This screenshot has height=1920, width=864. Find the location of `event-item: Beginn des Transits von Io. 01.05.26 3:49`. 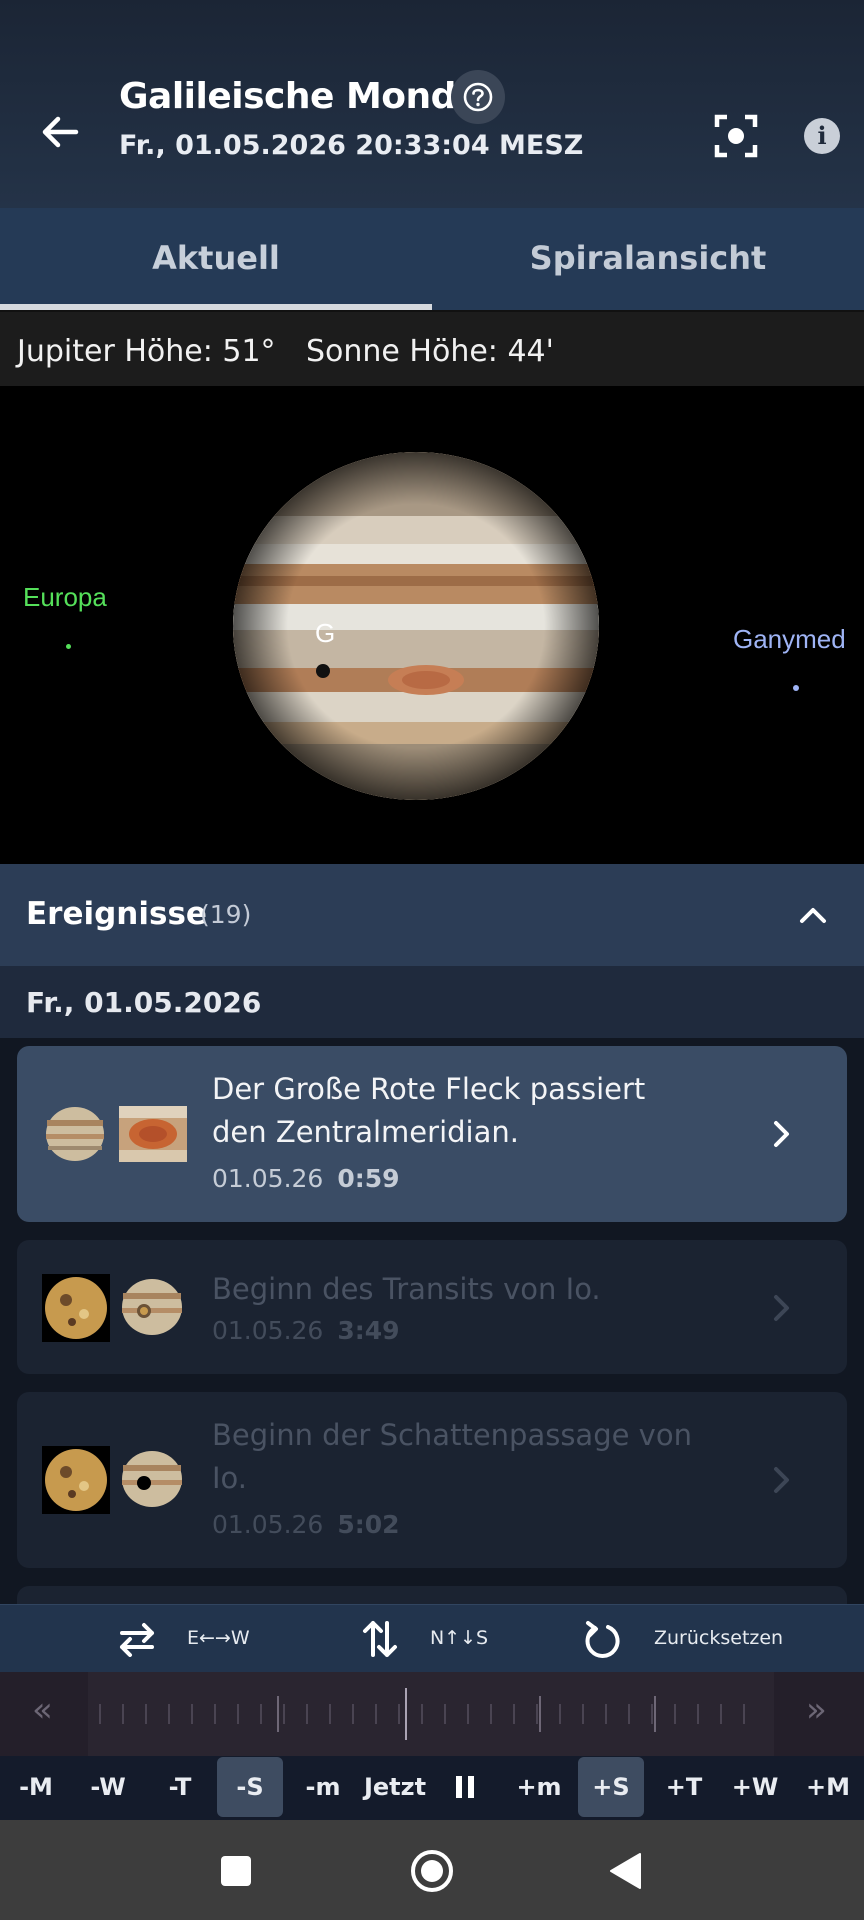

event-item: Beginn des Transits von Io. 01.05.26 3:49 is located at coordinates (432, 1307).